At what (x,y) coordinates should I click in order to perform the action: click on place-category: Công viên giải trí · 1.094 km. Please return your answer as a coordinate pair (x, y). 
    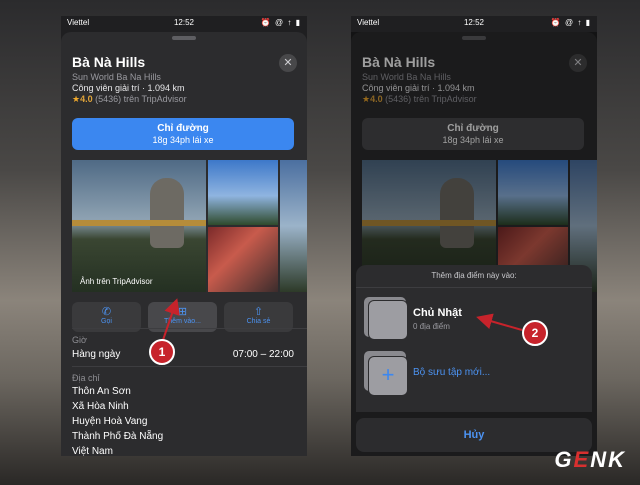
    Looking at the image, I should click on (128, 88).